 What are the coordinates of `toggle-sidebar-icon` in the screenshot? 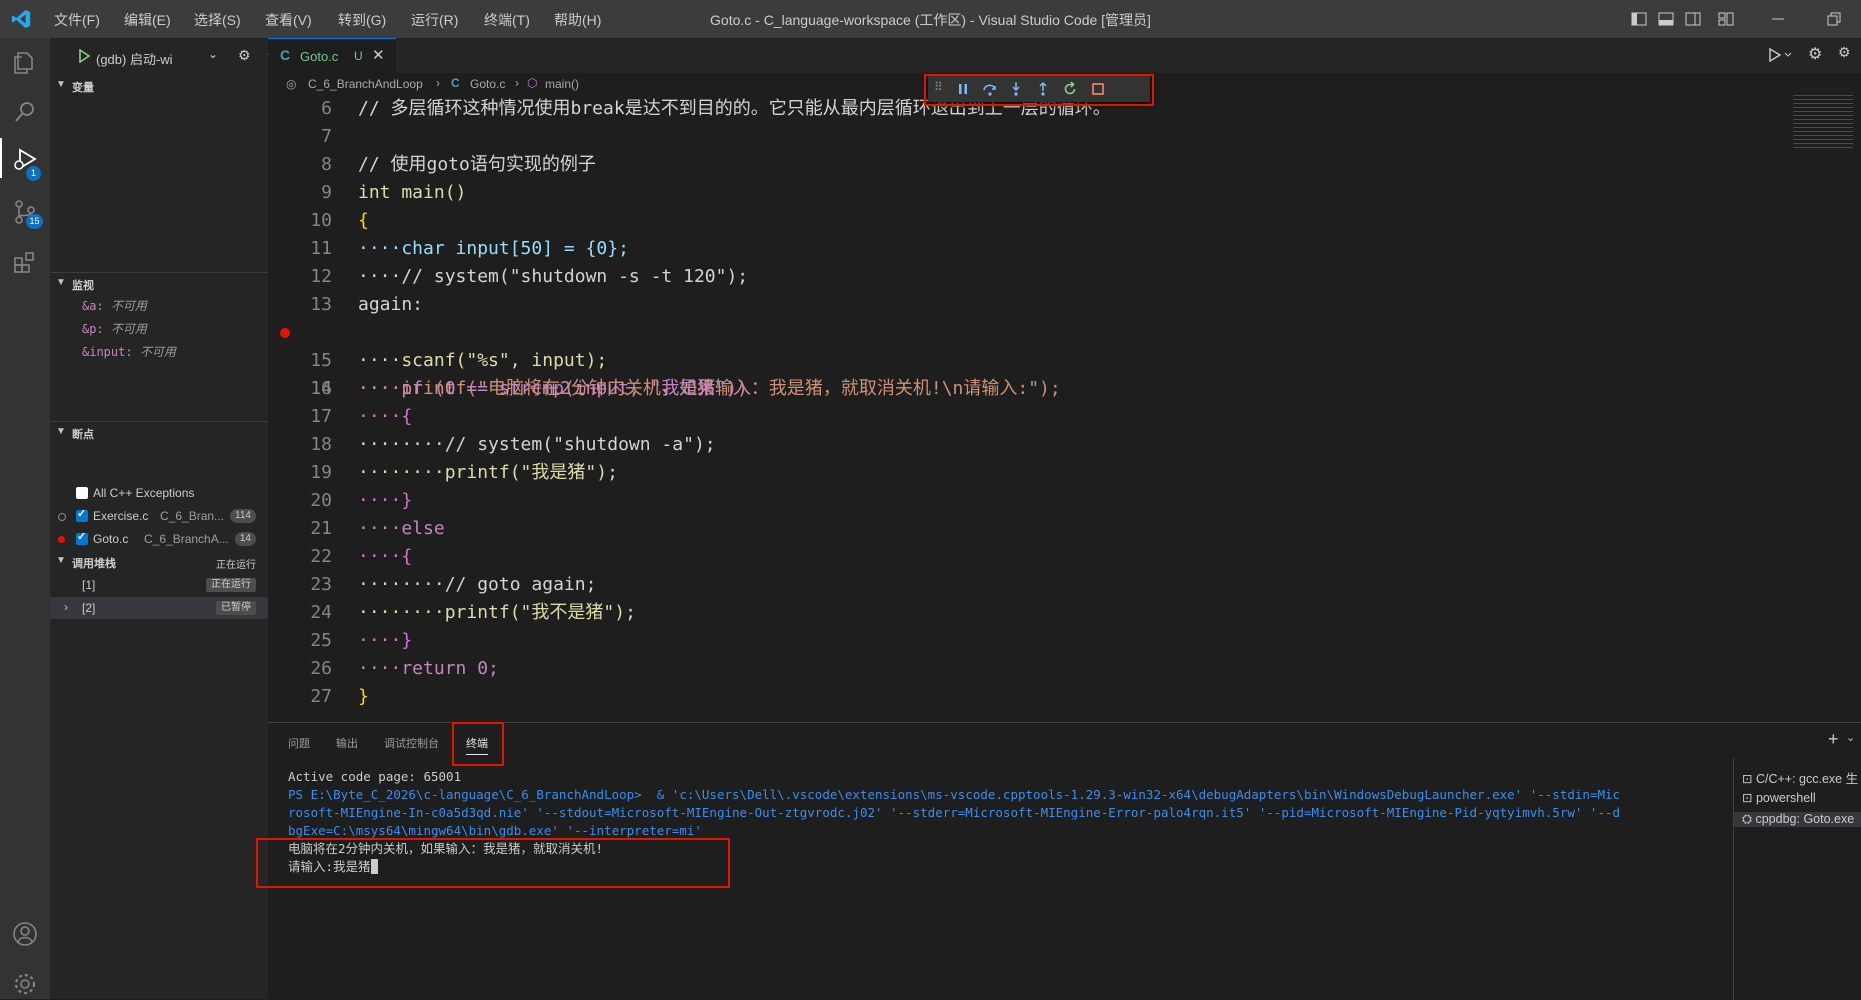 It's located at (1639, 19).